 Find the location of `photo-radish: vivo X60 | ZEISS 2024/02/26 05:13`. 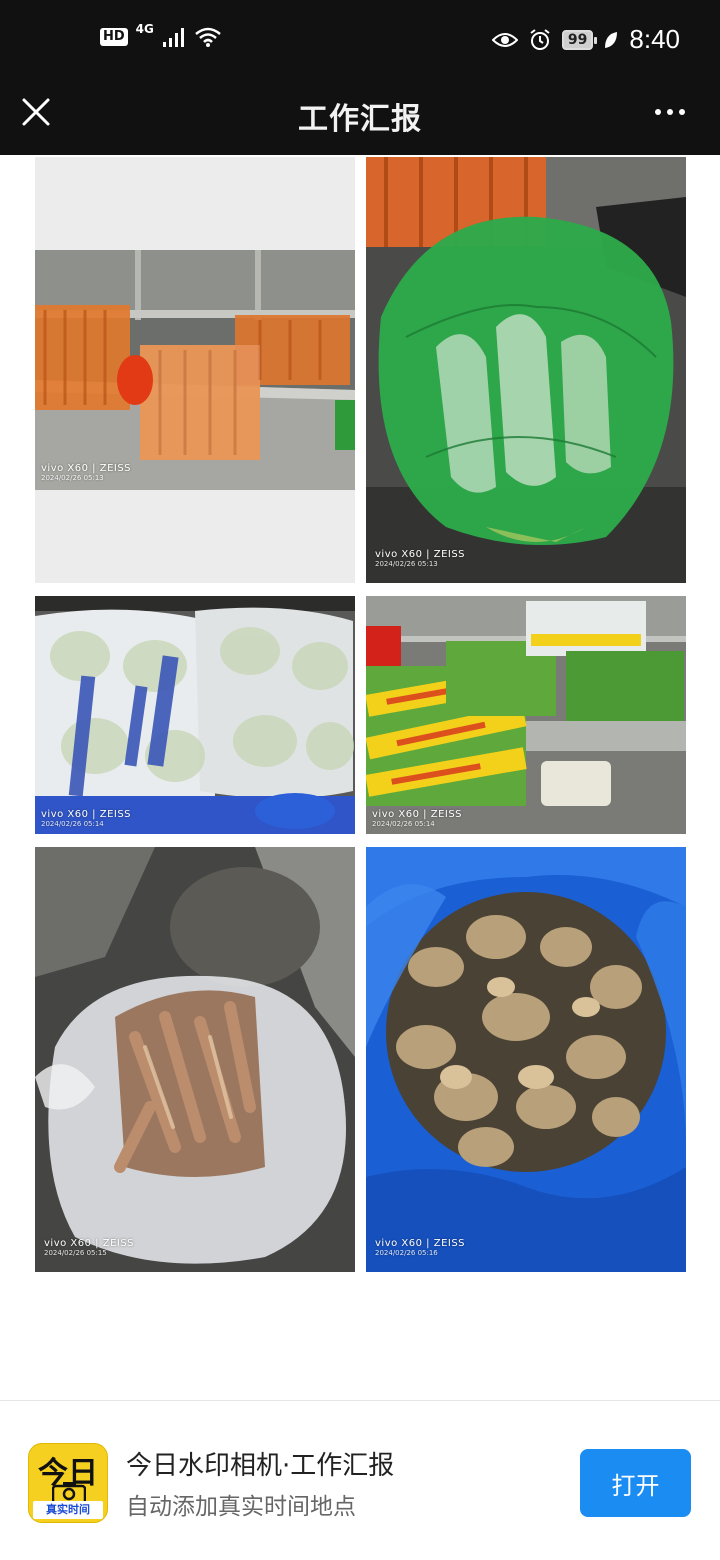

photo-radish: vivo X60 | ZEISS 2024/02/26 05:13 is located at coordinates (526, 370).